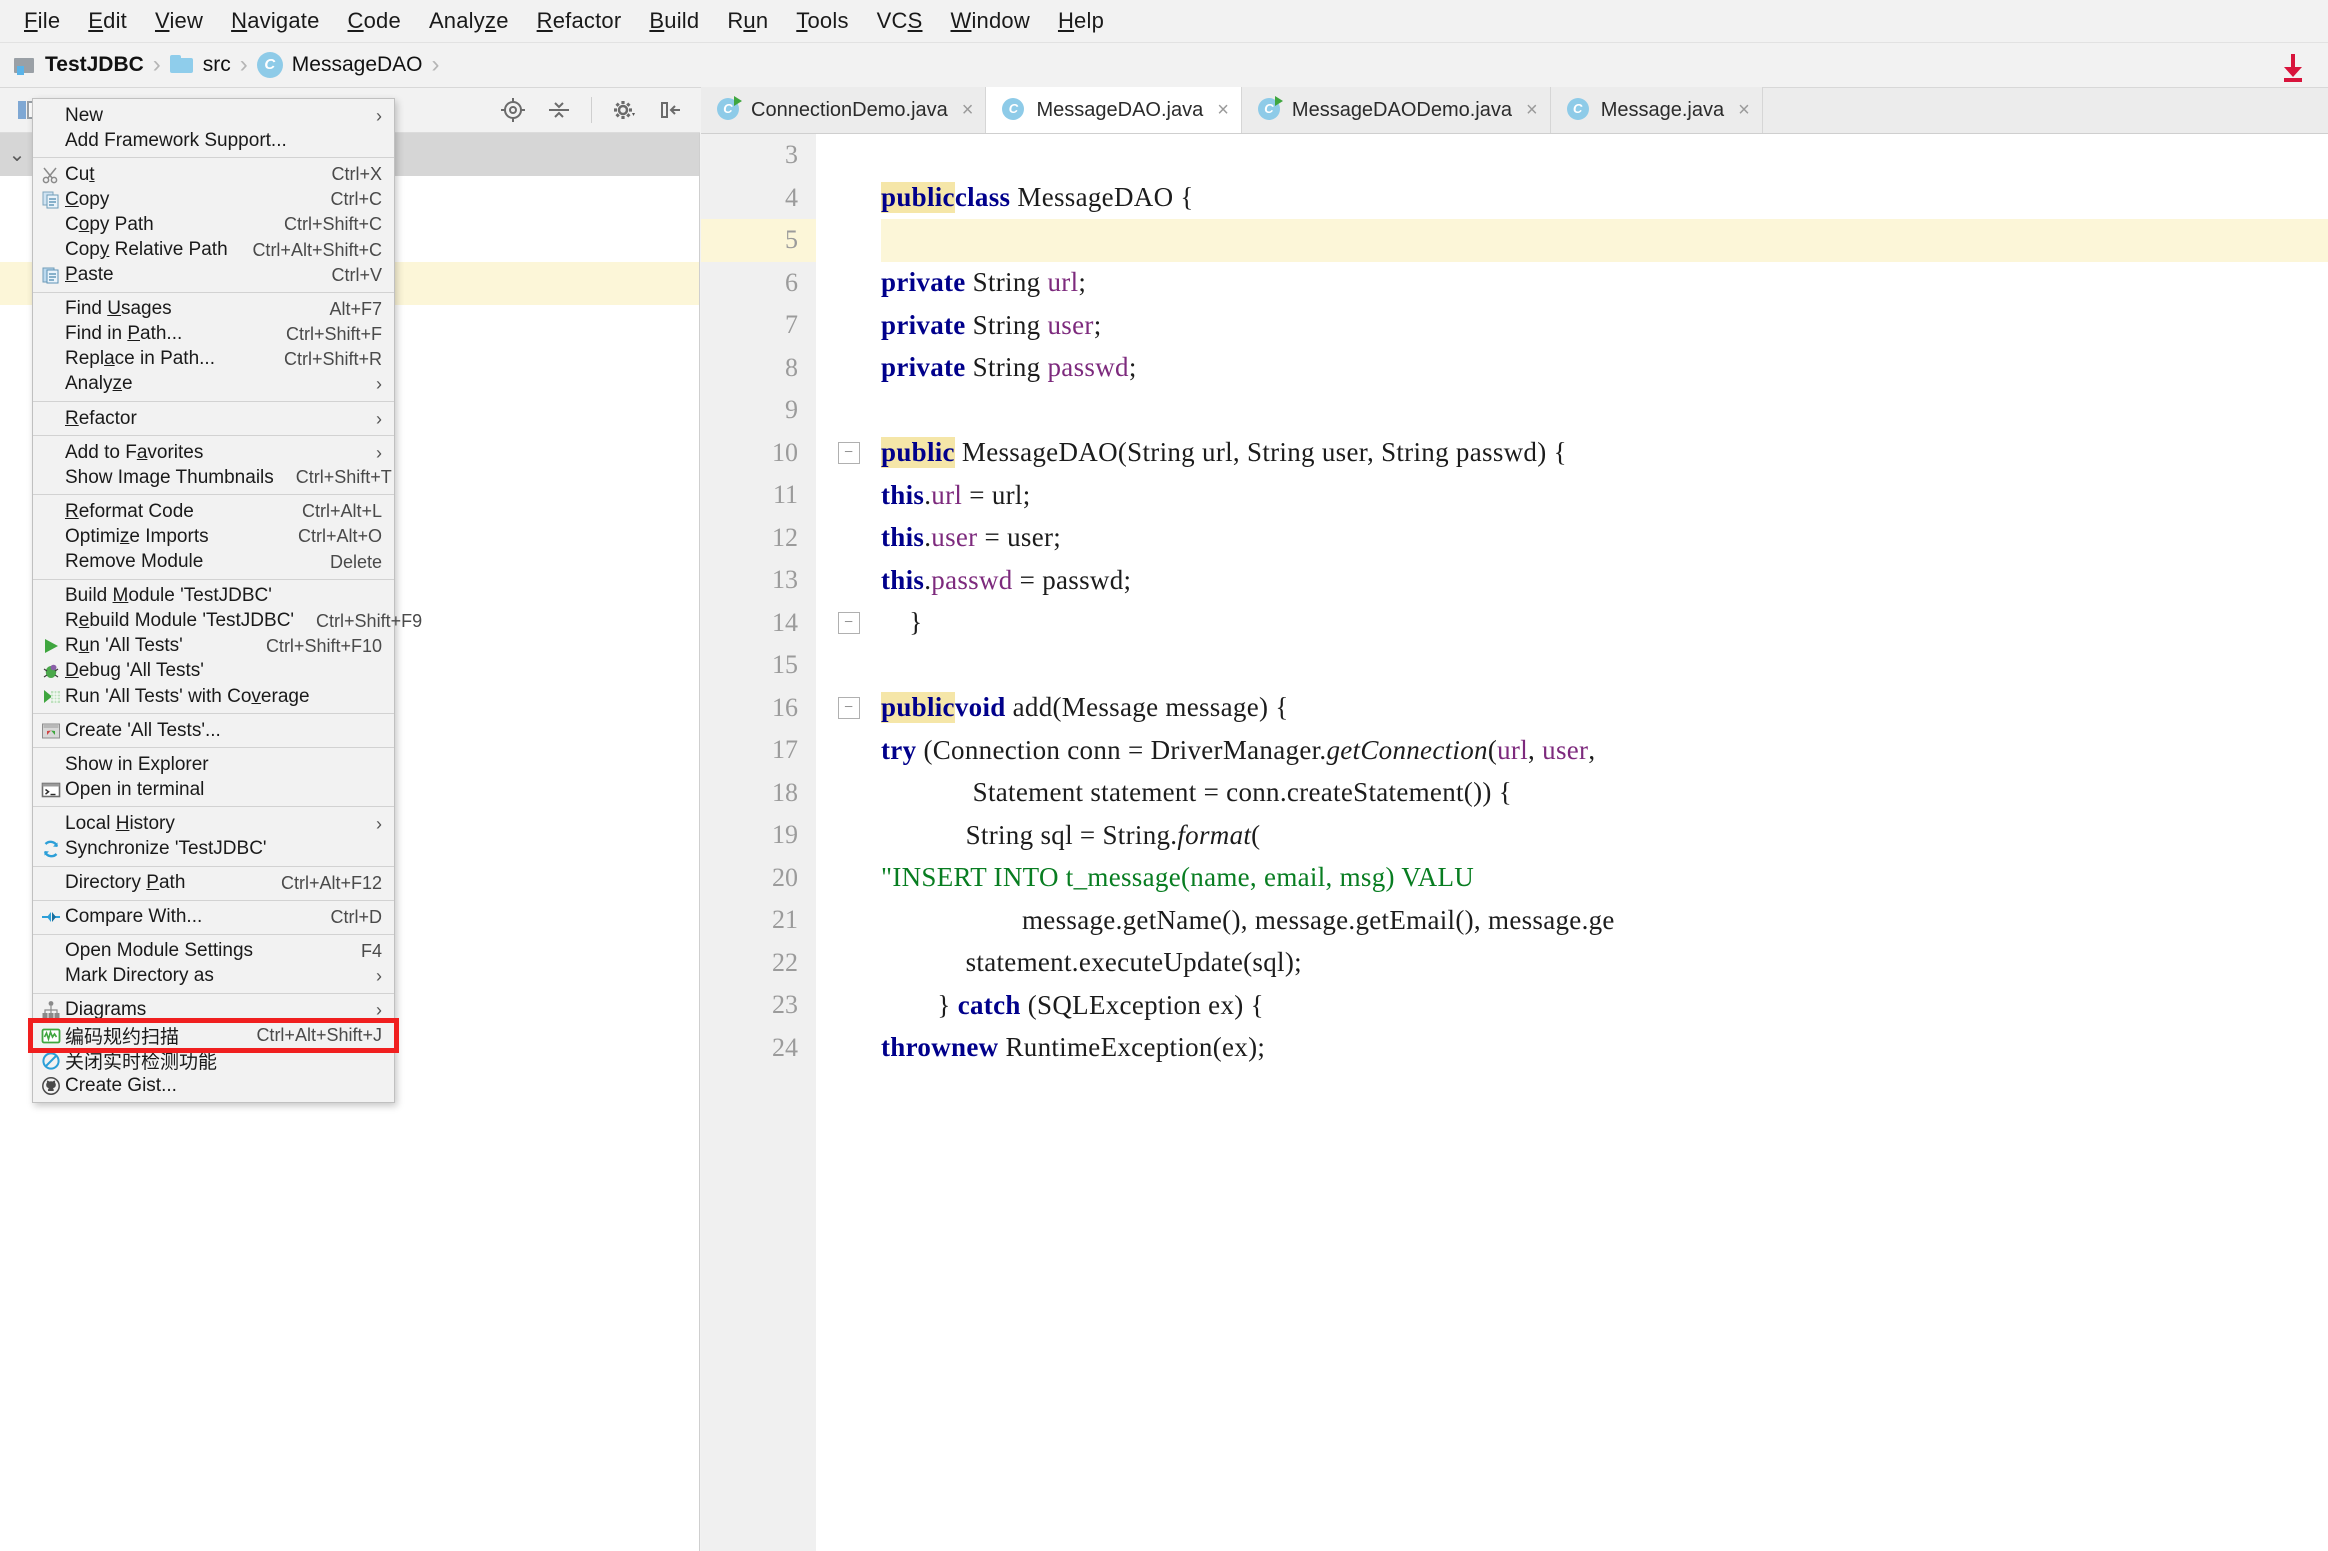  I want to click on context-menu-item-build-module-testjdbc: Build Module 'TestJDBC', so click(213, 596).